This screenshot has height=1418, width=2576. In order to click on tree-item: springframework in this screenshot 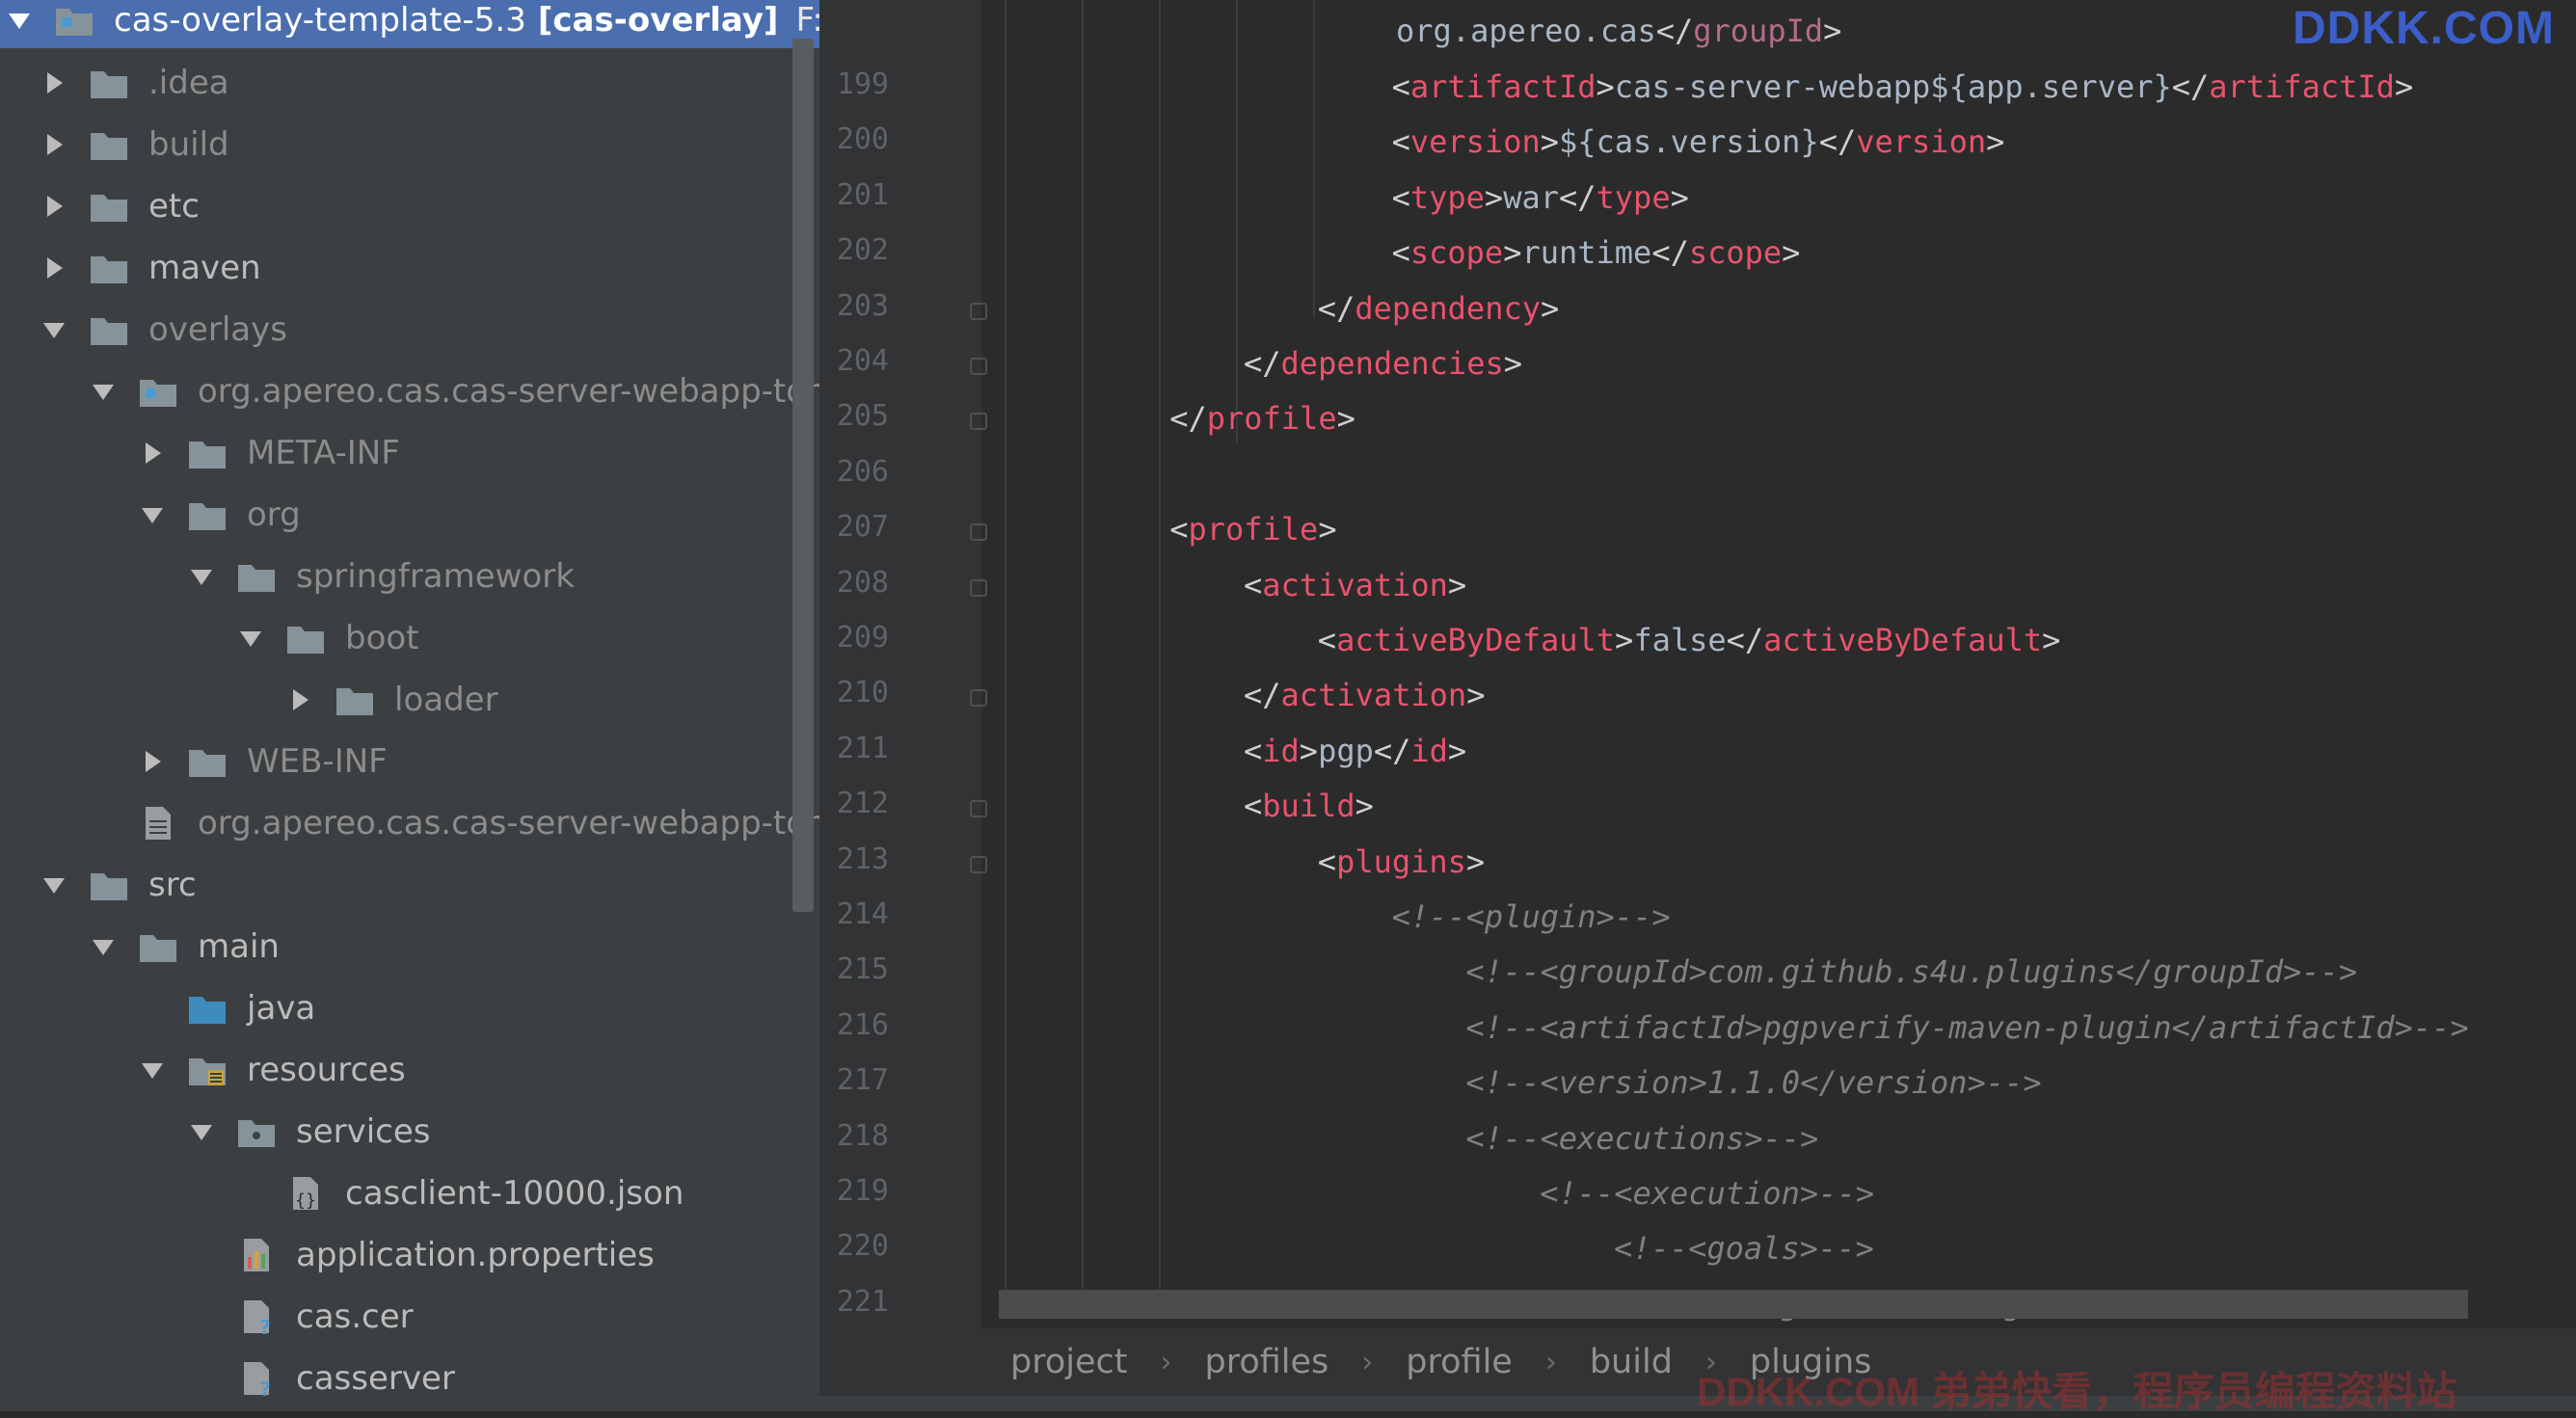, I will do `click(410, 576)`.